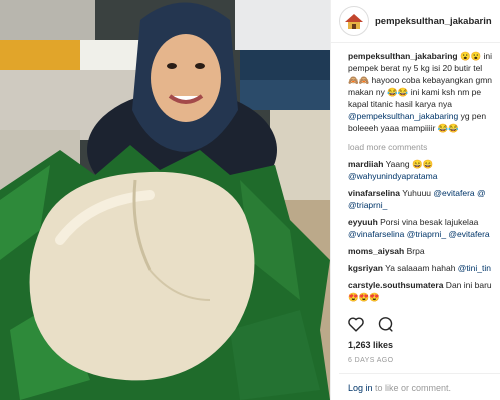  What do you see at coordinates (385, 327) in the screenshot?
I see `comment-icon` at bounding box center [385, 327].